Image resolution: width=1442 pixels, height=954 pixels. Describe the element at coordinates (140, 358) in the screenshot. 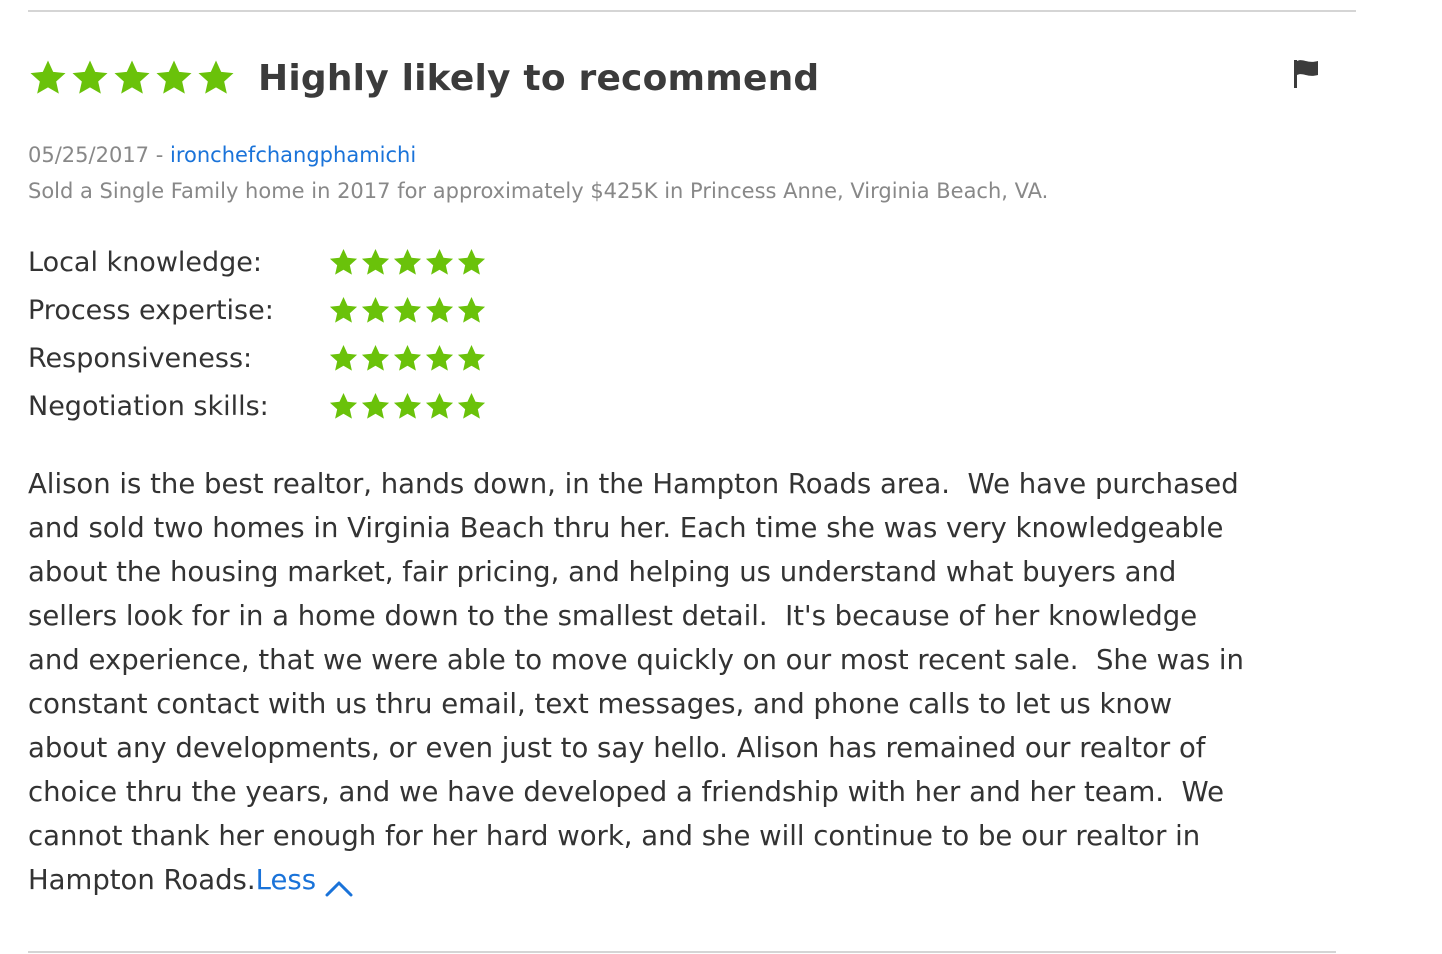

I see `rating-label: Responsiveness:` at that location.